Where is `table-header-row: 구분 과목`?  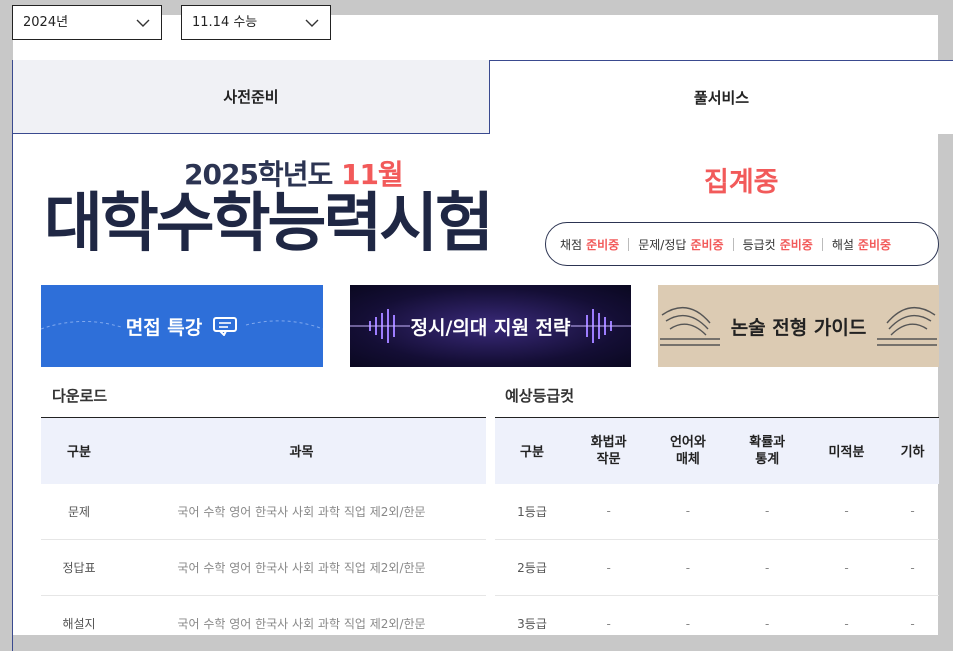
table-header-row: 구분 과목 is located at coordinates (263, 450).